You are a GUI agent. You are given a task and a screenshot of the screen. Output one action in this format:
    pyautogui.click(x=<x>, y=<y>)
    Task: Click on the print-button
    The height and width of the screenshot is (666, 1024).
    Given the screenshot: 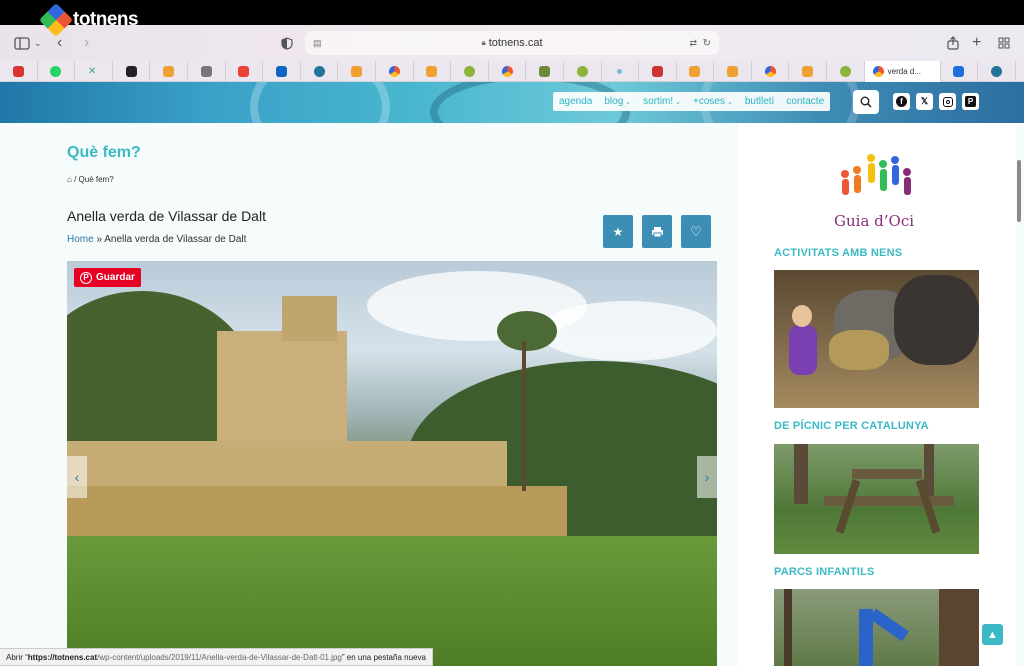 What is the action you would take?
    pyautogui.click(x=657, y=231)
    